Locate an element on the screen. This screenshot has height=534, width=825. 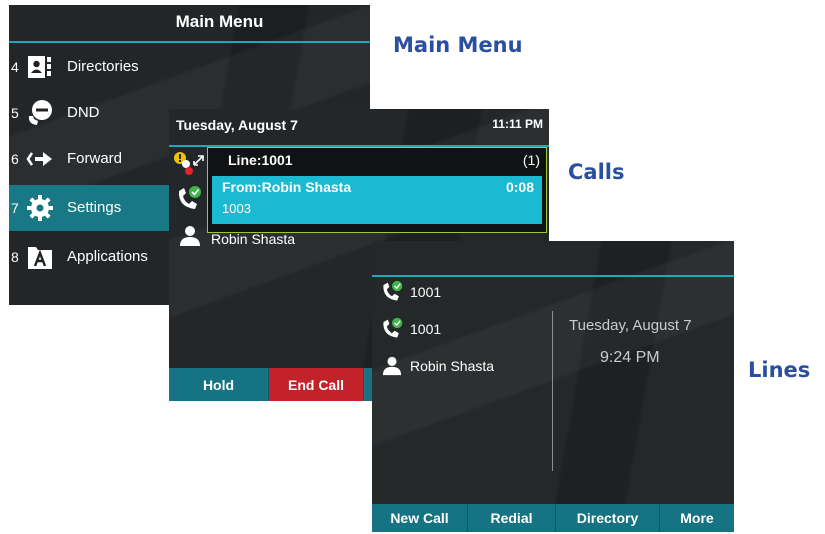
menu-item-number: 4 is located at coordinates (15, 67).